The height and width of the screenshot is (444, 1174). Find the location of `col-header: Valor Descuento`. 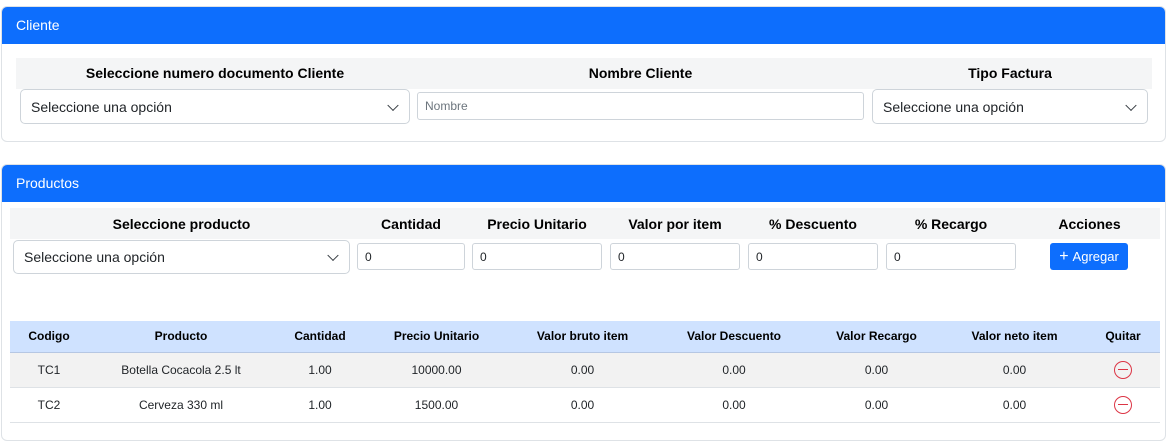

col-header: Valor Descuento is located at coordinates (734, 337).